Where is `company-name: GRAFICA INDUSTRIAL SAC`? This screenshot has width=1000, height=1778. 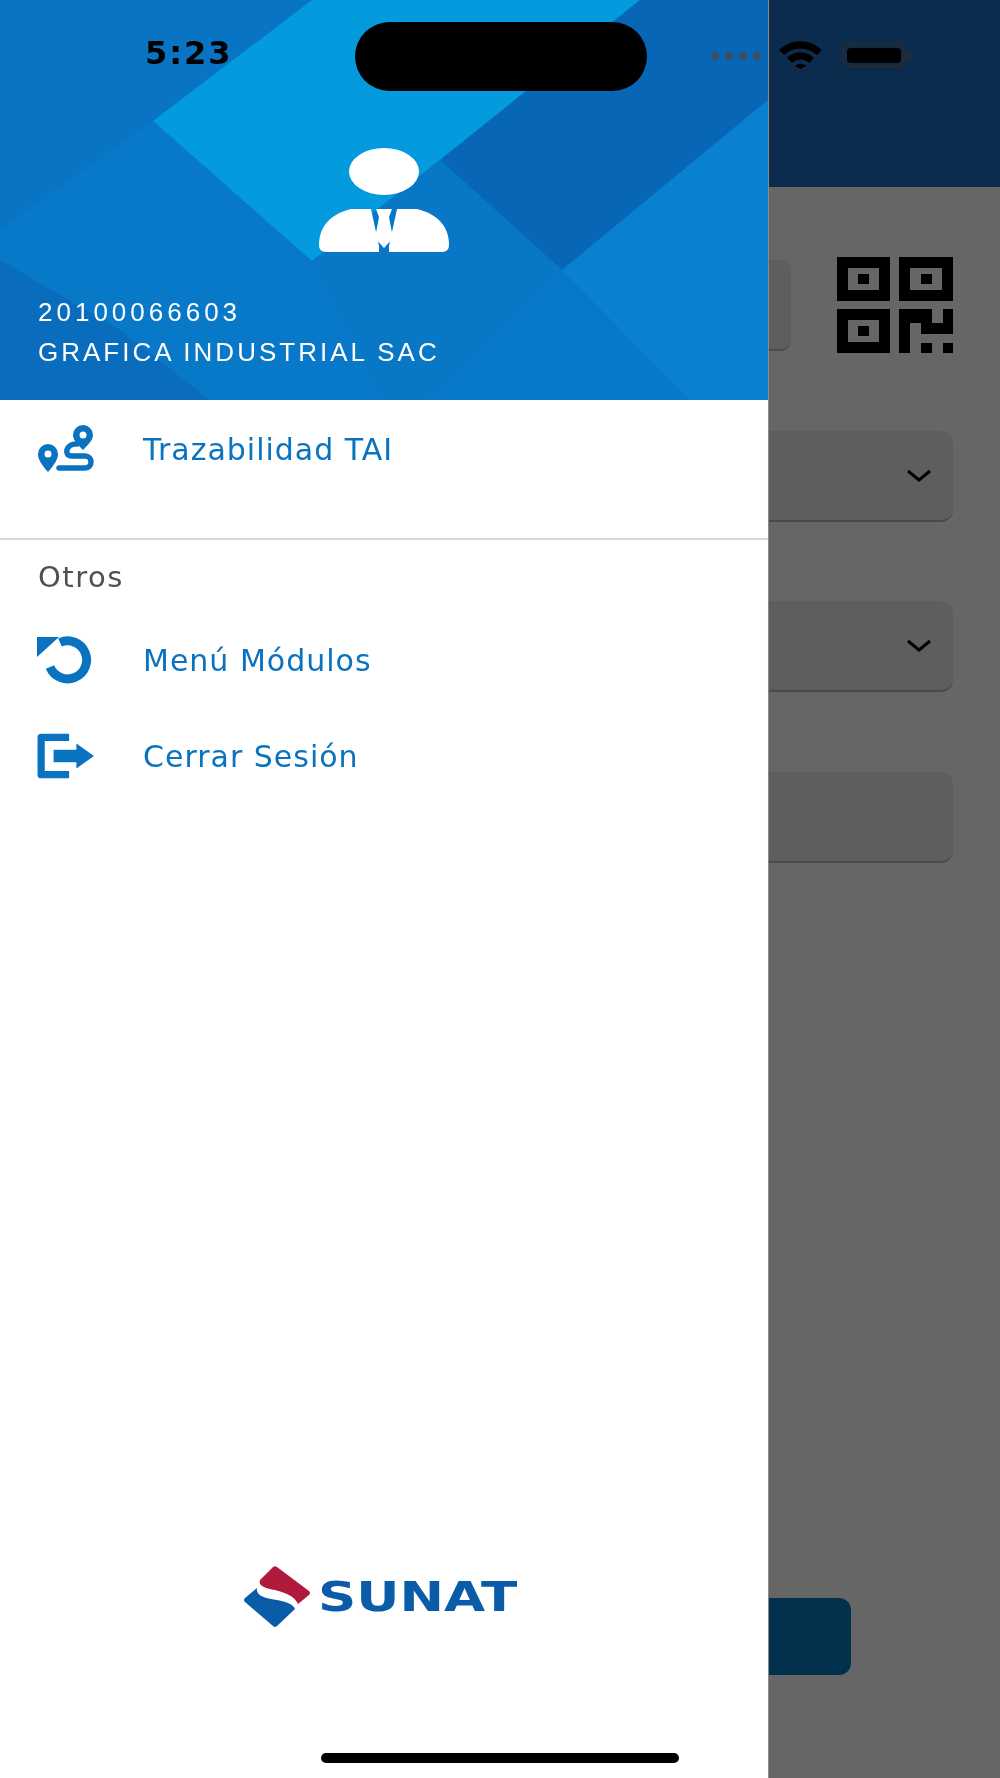
company-name: GRAFICA INDUSTRIAL SAC is located at coordinates (239, 352).